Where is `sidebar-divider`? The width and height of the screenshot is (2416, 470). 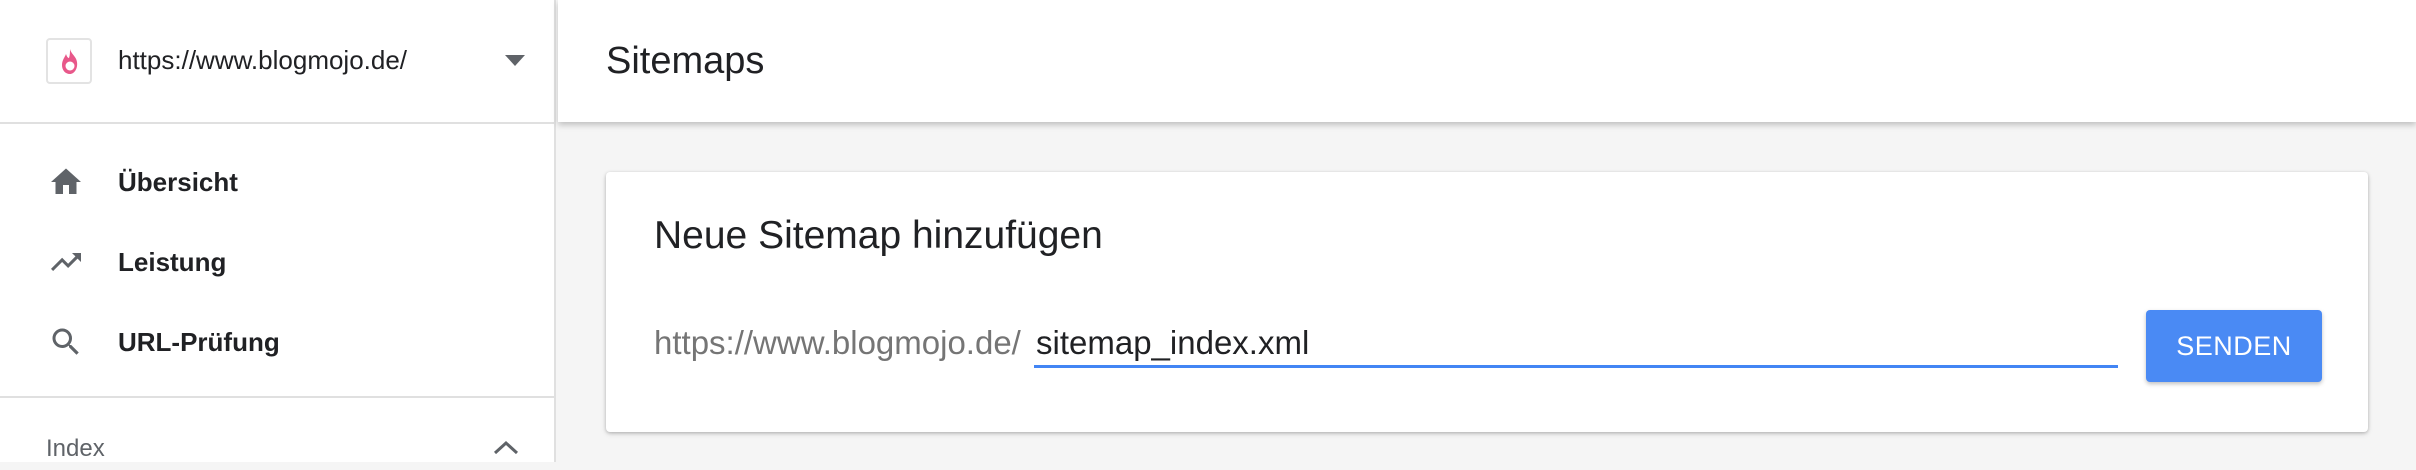 sidebar-divider is located at coordinates (277, 397).